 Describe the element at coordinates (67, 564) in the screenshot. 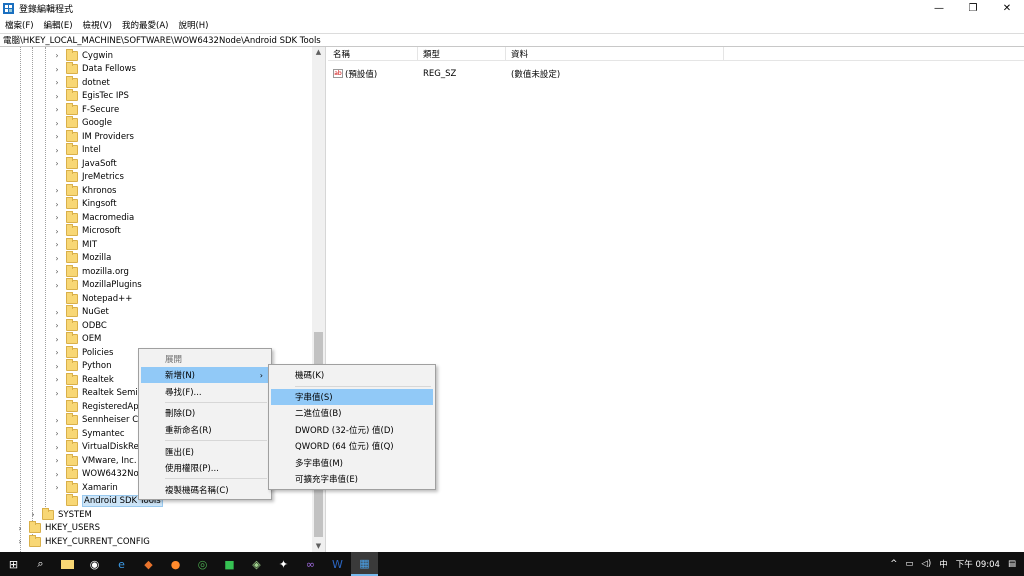

I see `file-explorer-icon` at that location.